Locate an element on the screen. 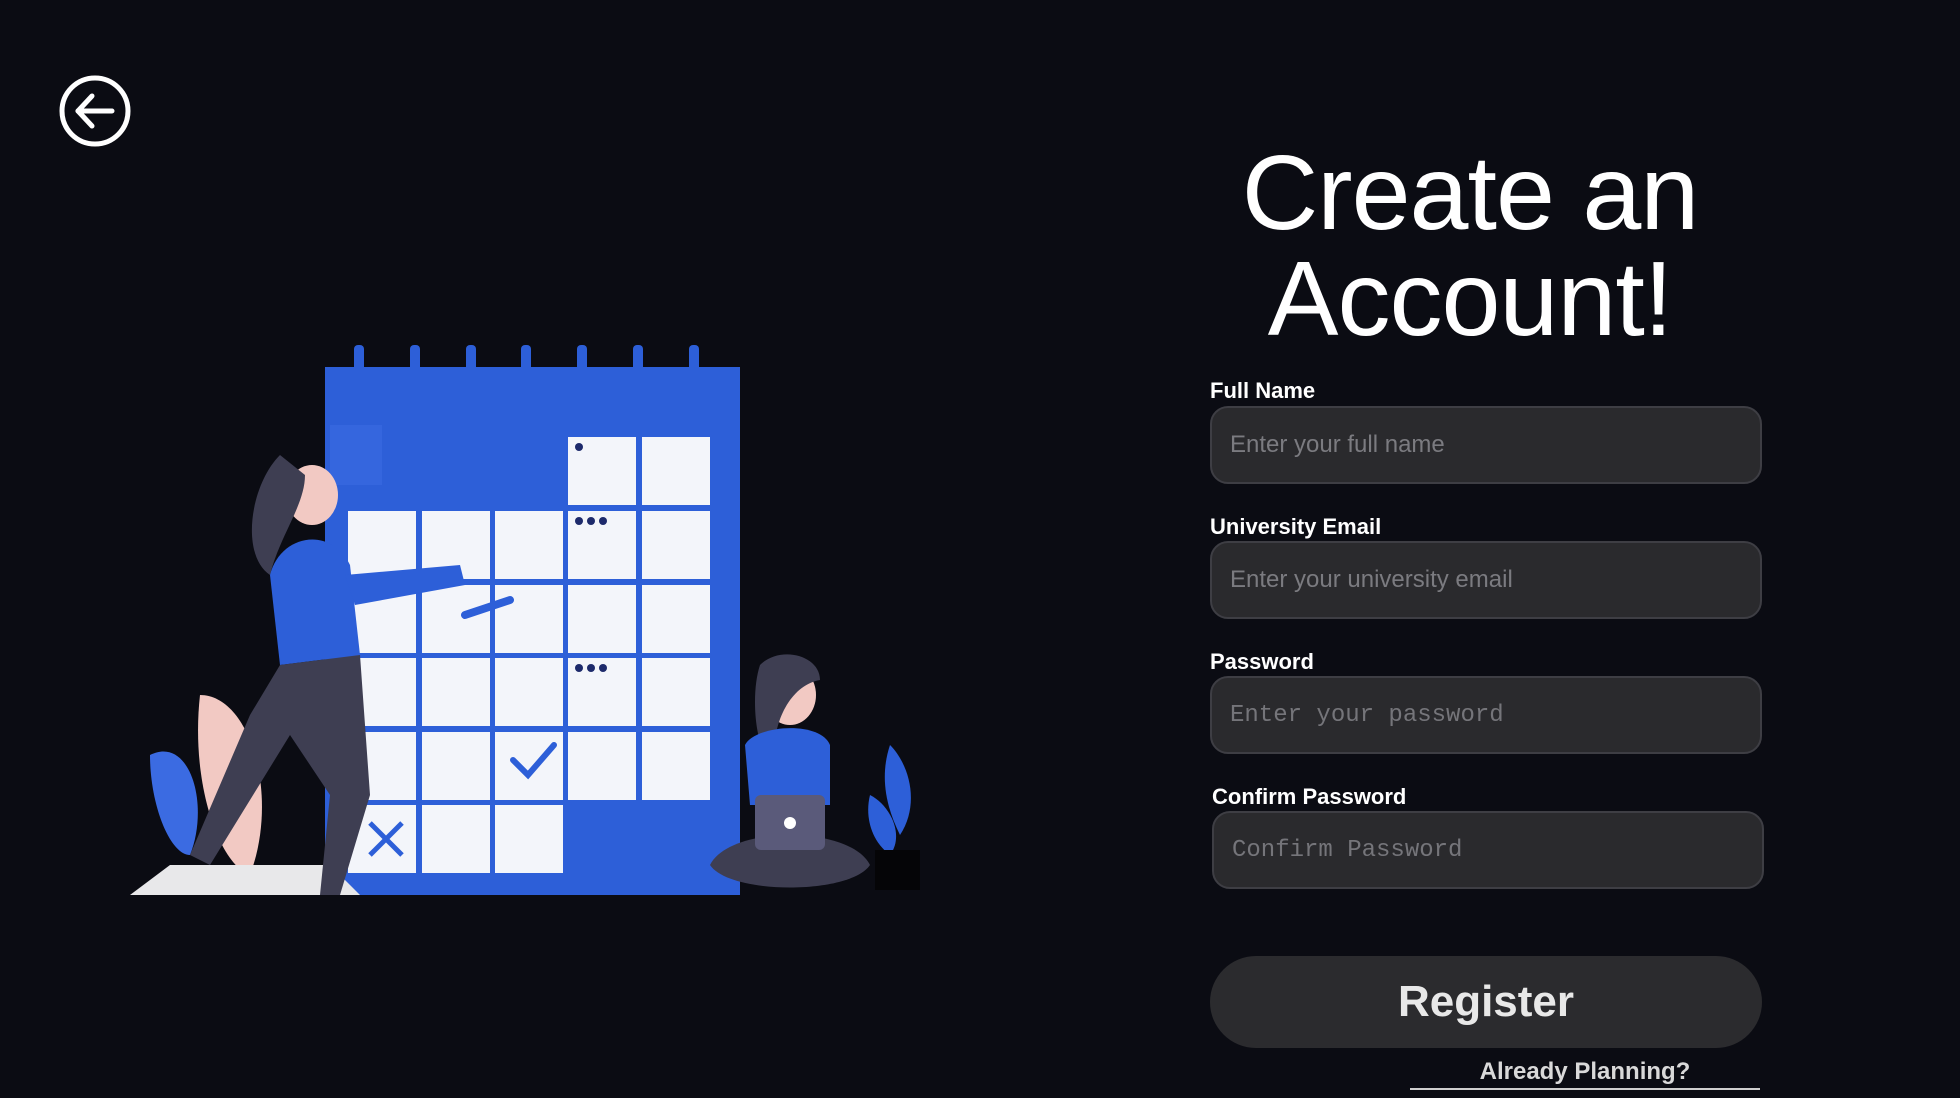 Image resolution: width=1960 pixels, height=1098 pixels. arrow-left-circle-icon is located at coordinates (95, 111).